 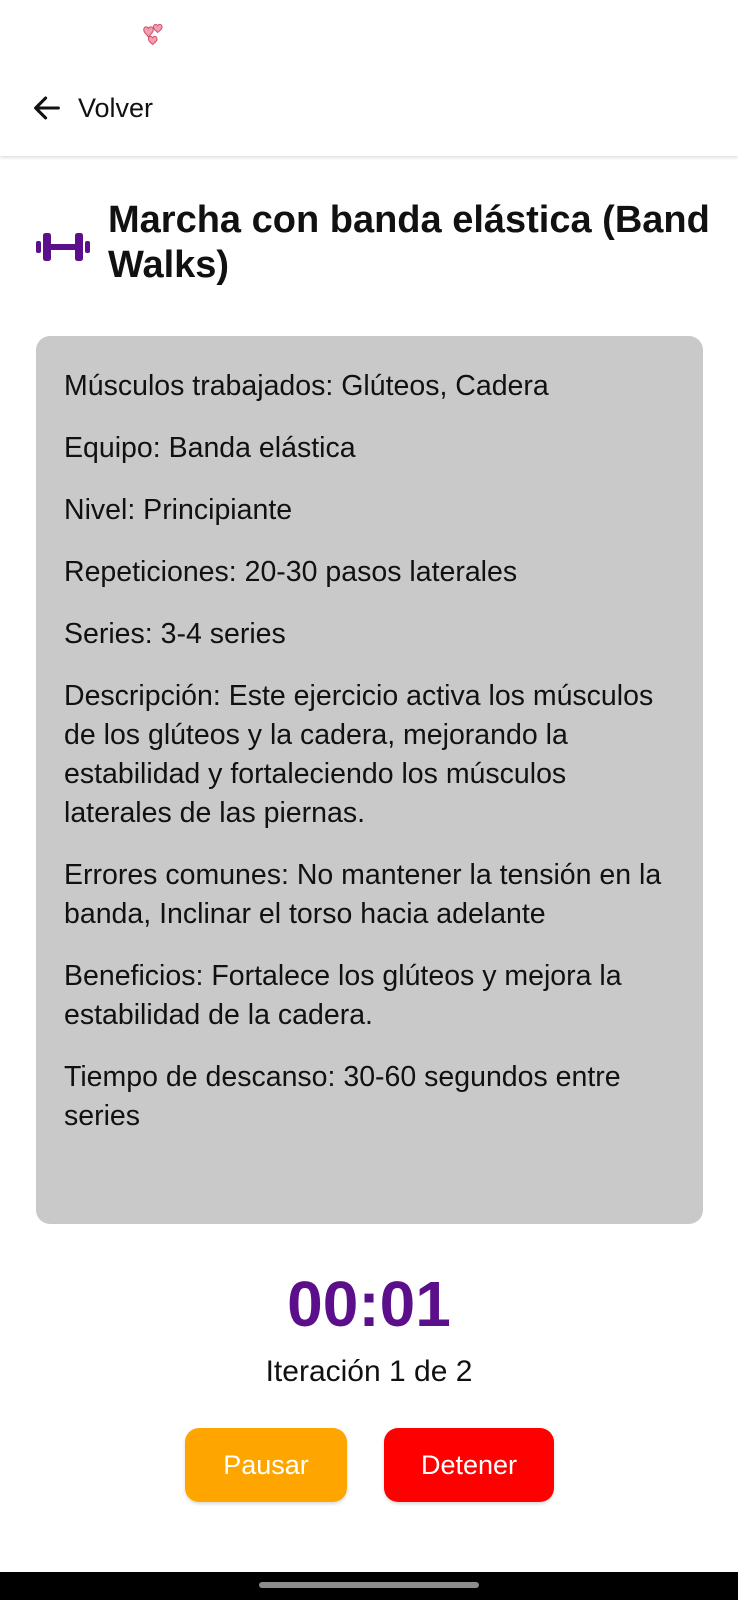 I want to click on system-nav-bar, so click(x=369, y=1586).